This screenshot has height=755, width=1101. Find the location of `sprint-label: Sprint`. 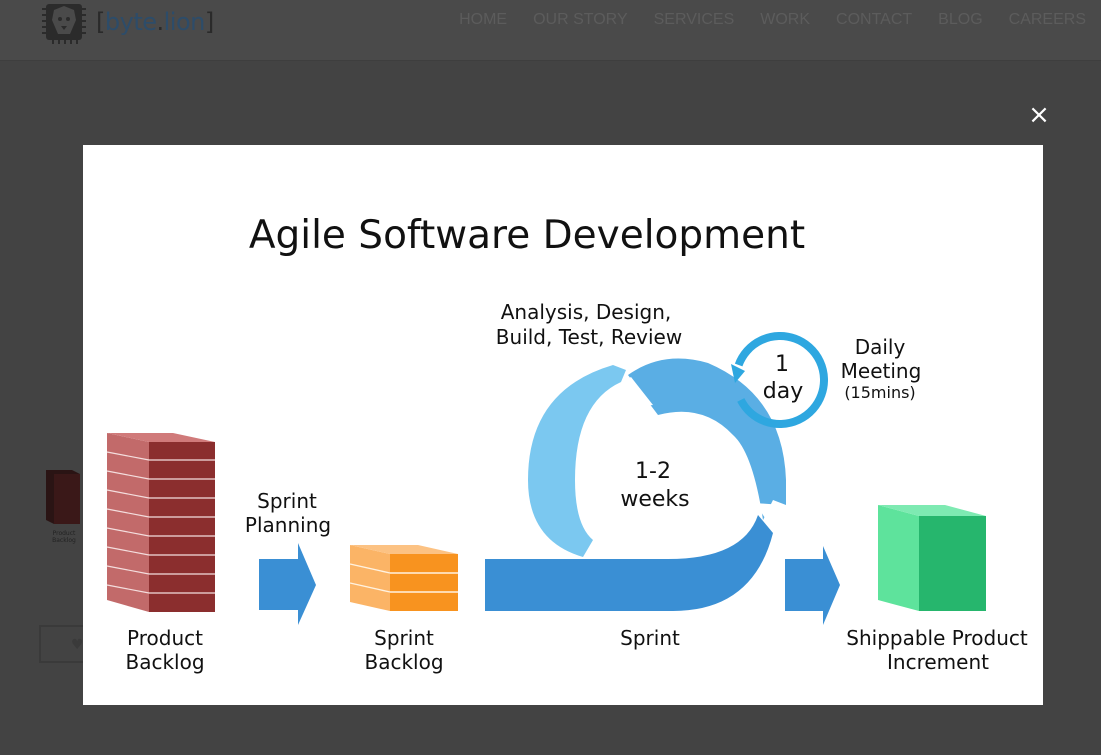

sprint-label: Sprint is located at coordinates (650, 638).